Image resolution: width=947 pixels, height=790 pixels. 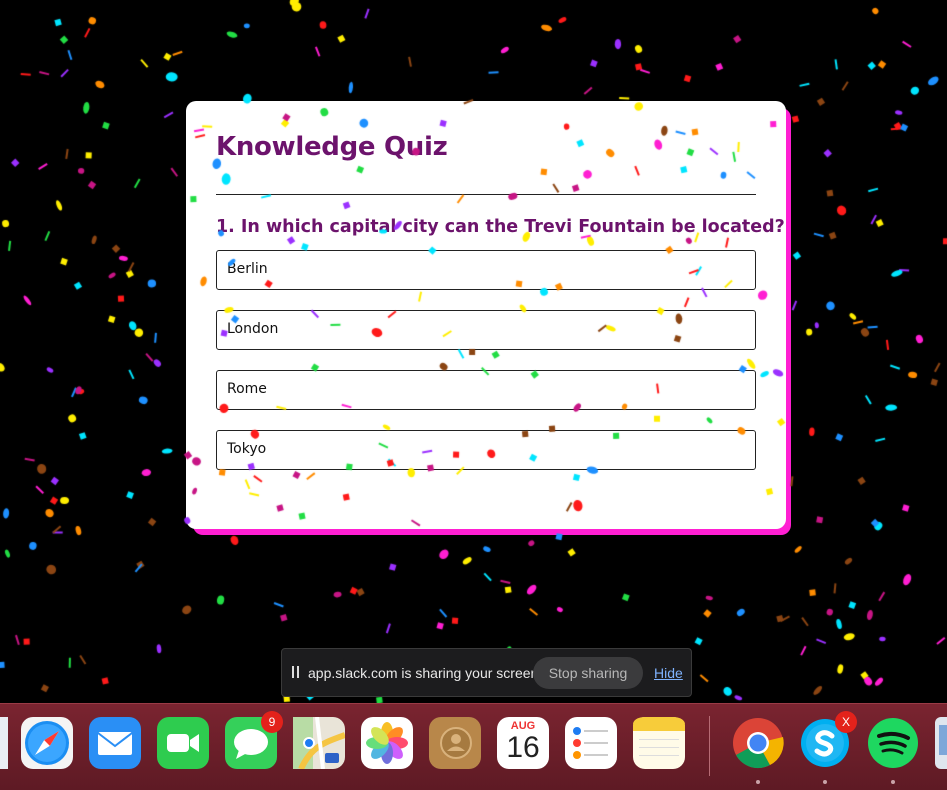 I want to click on dock-photos, so click(x=387, y=743).